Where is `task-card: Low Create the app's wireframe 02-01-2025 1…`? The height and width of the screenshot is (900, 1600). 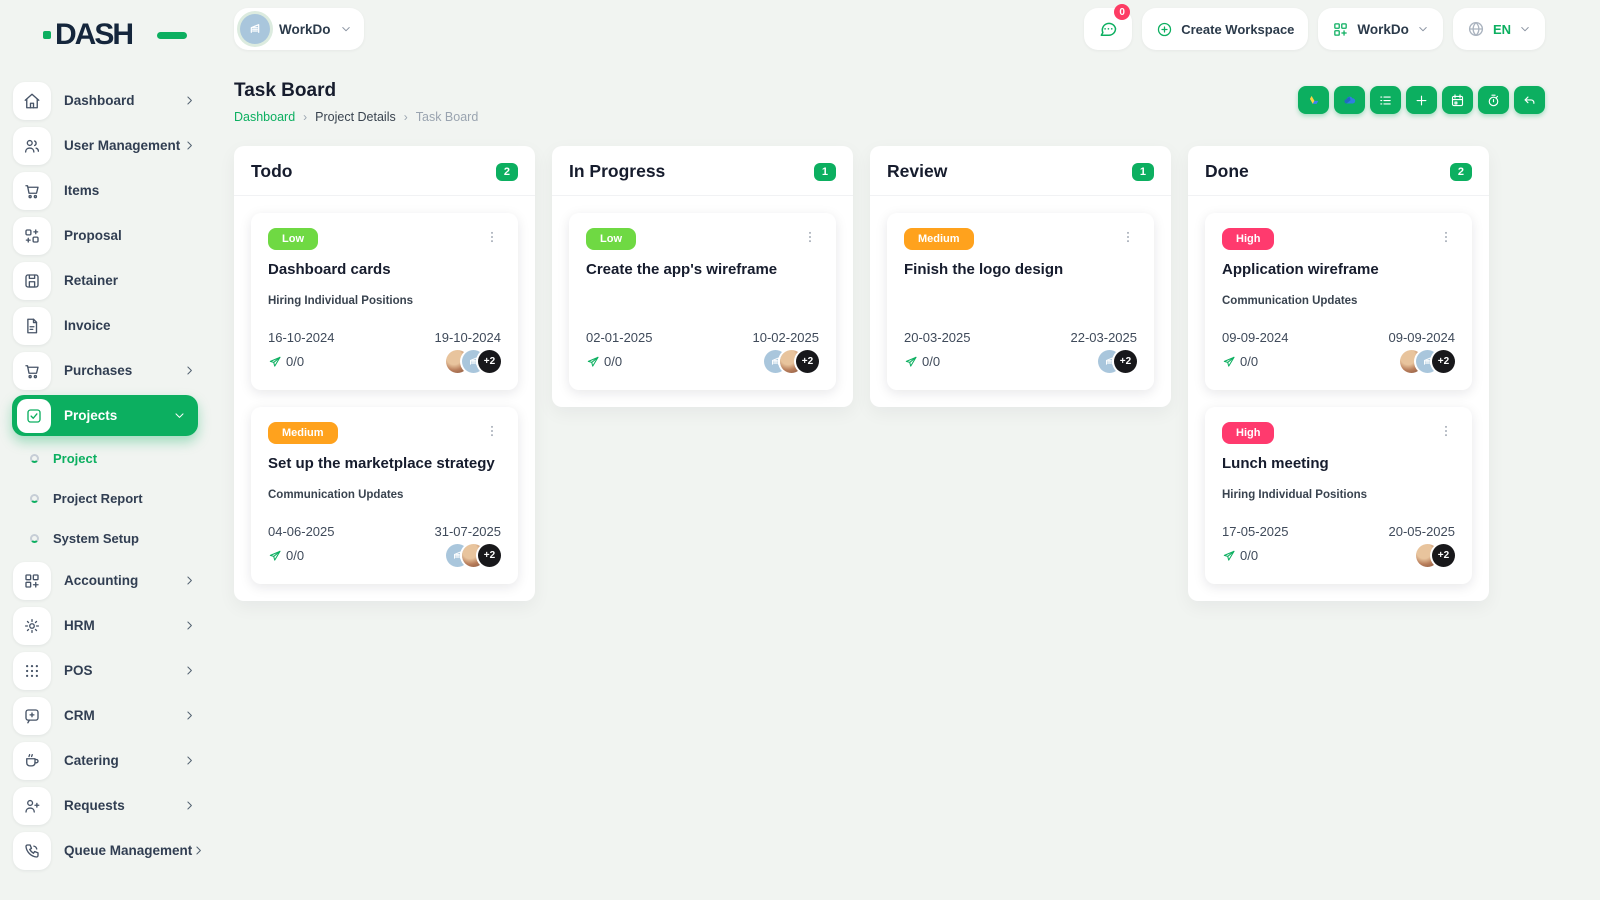 task-card: Low Create the app's wireframe 02-01-2025 1… is located at coordinates (702, 301).